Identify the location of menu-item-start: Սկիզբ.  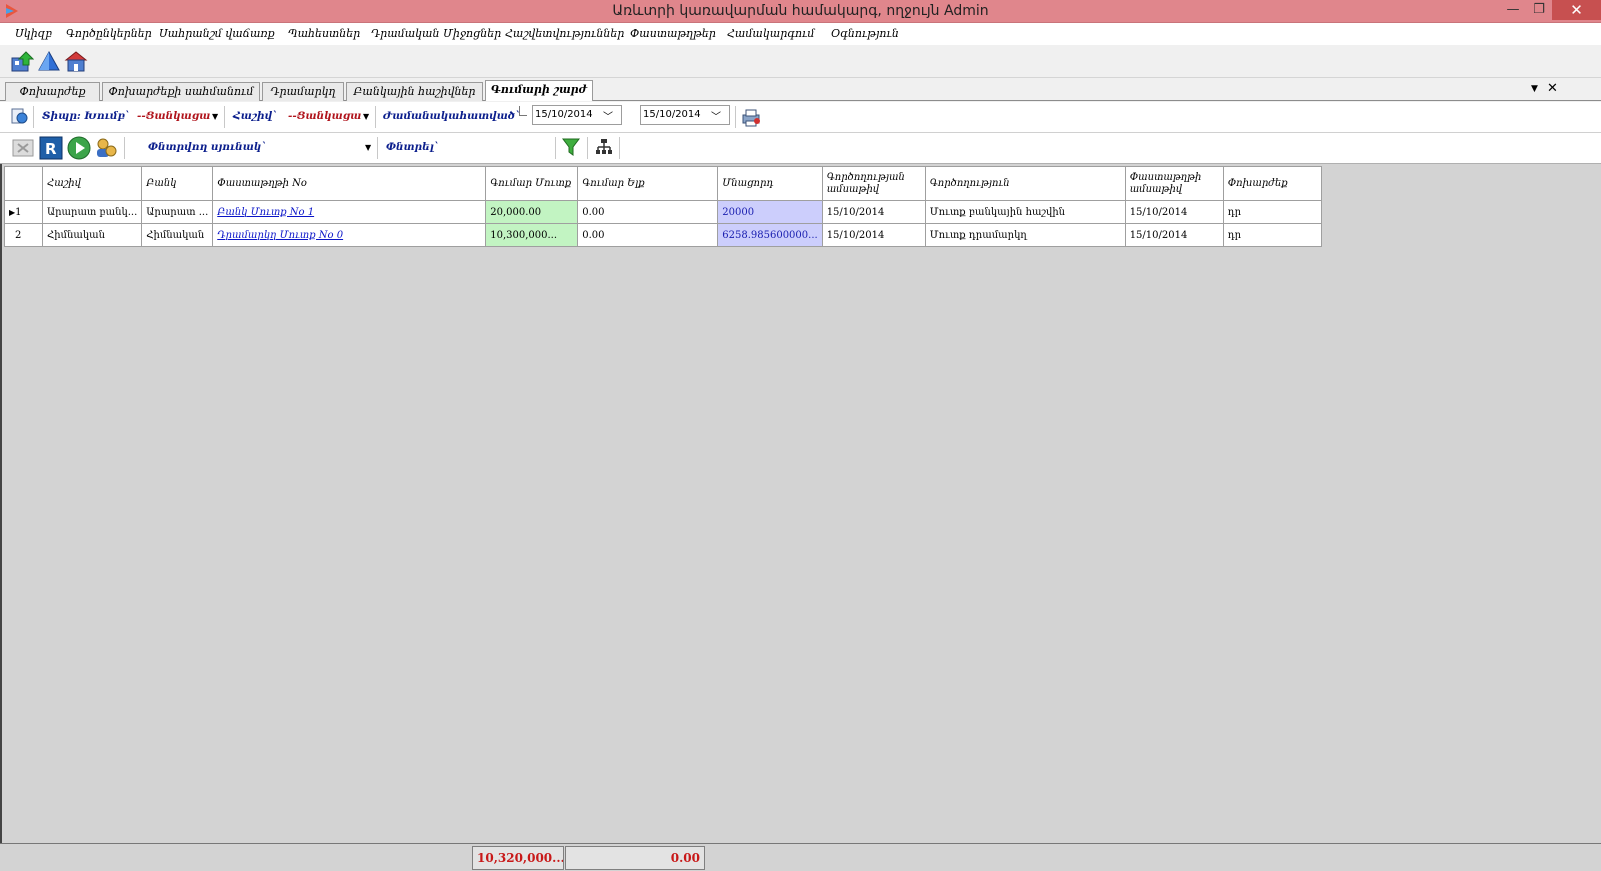
(33, 33).